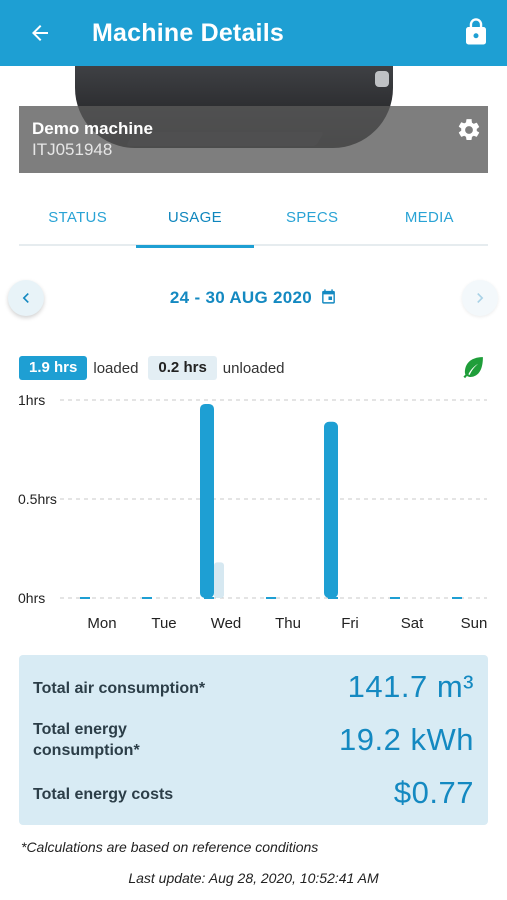  What do you see at coordinates (188, 32) in the screenshot?
I see `page-title: Machine Details` at bounding box center [188, 32].